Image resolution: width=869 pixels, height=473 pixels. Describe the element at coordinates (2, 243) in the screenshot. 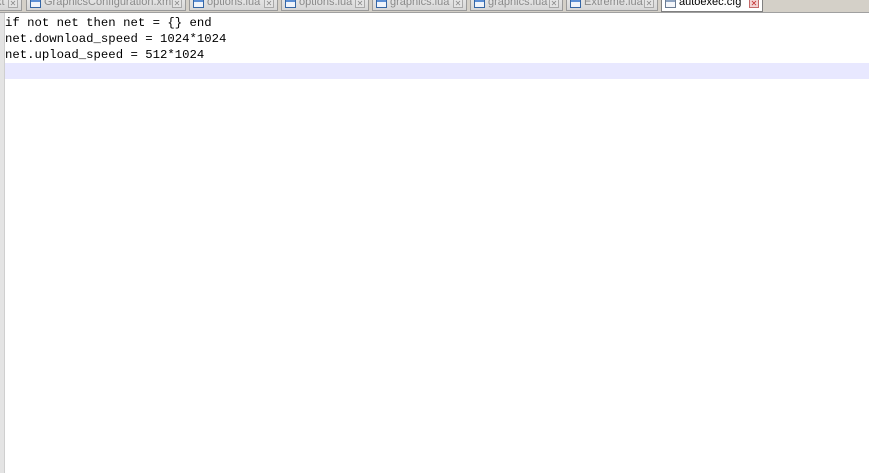

I see `editor-margin` at that location.